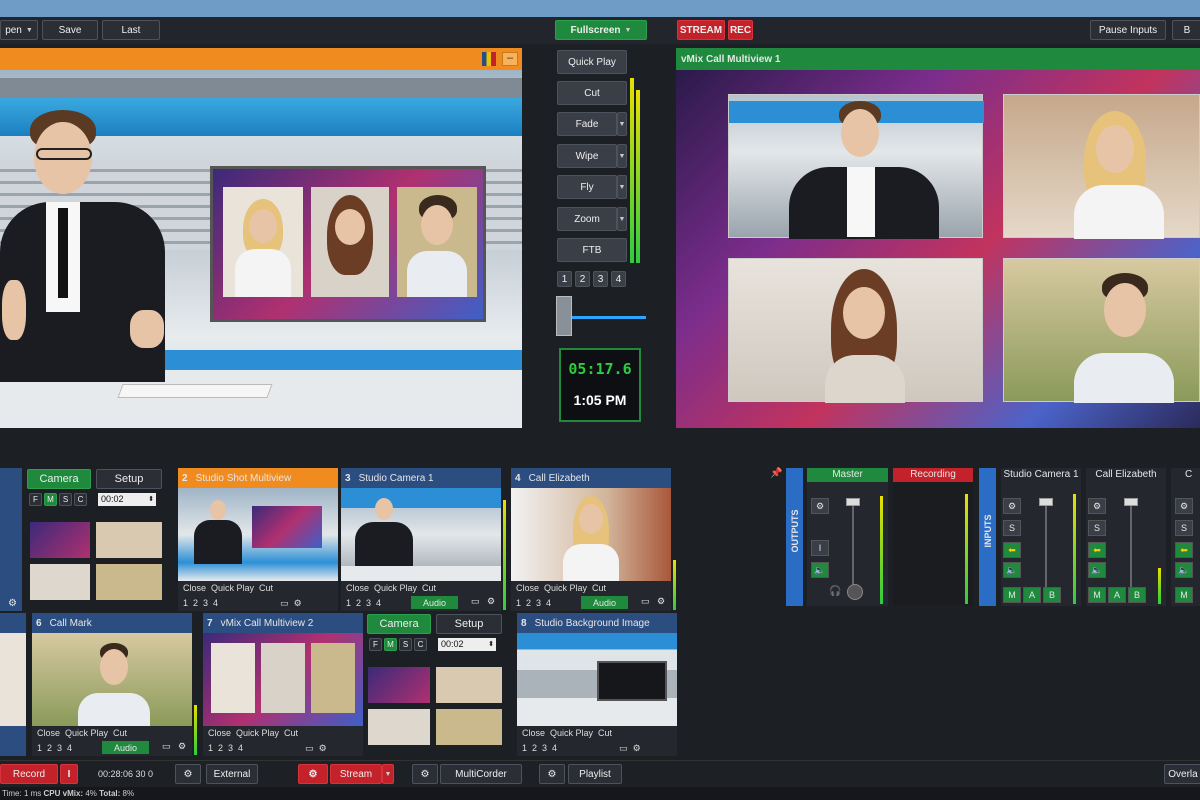 This screenshot has height=800, width=1200. I want to click on zoom-options-button: ▼, so click(622, 219).